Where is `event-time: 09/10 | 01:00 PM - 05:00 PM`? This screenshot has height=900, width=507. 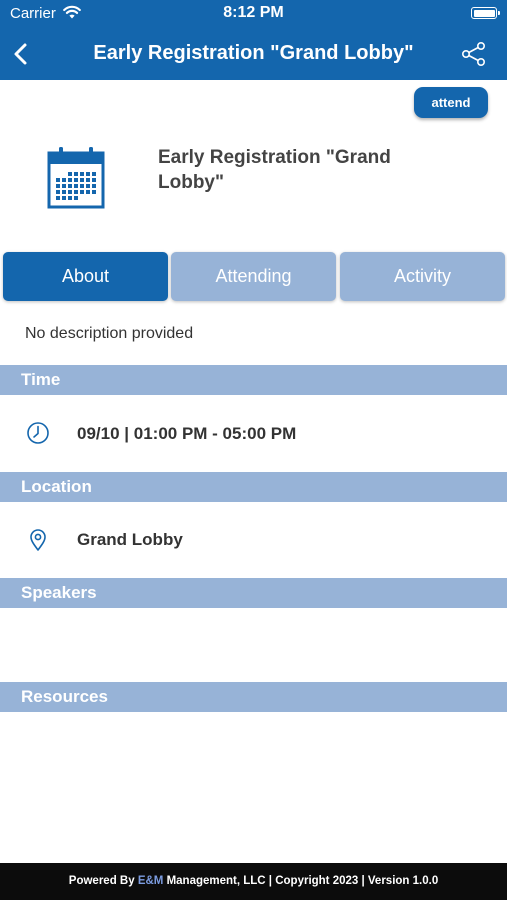 event-time: 09/10 | 01:00 PM - 05:00 PM is located at coordinates (187, 433).